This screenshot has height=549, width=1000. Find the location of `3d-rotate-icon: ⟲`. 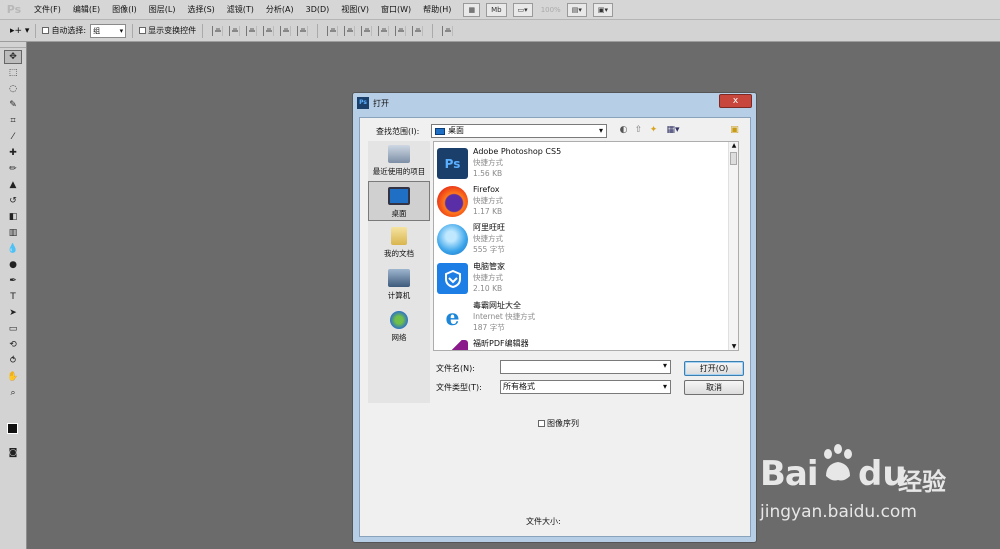

3d-rotate-icon: ⟲ is located at coordinates (13, 345).